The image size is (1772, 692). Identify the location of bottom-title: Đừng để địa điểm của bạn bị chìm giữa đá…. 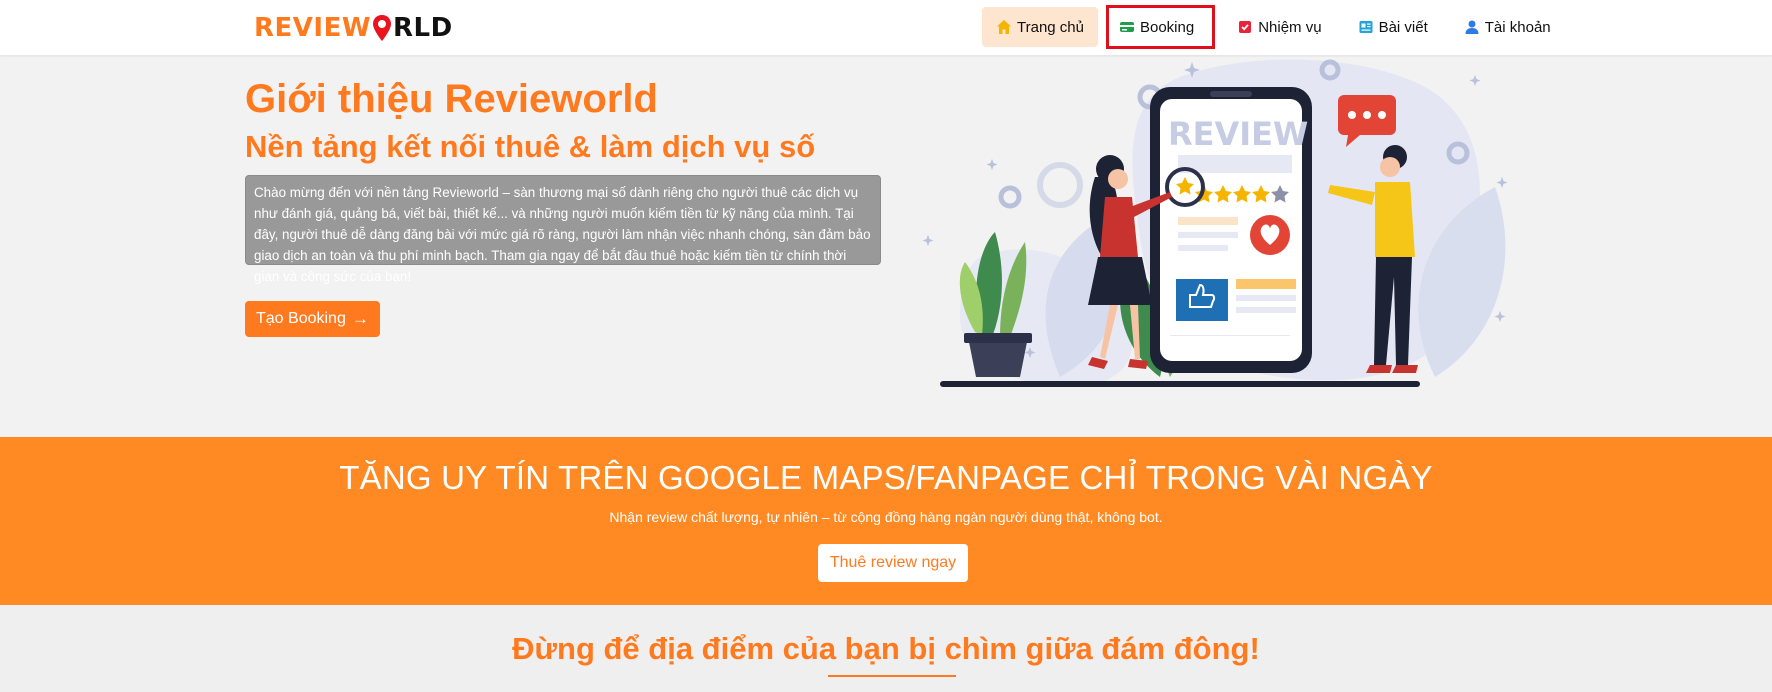
(886, 648).